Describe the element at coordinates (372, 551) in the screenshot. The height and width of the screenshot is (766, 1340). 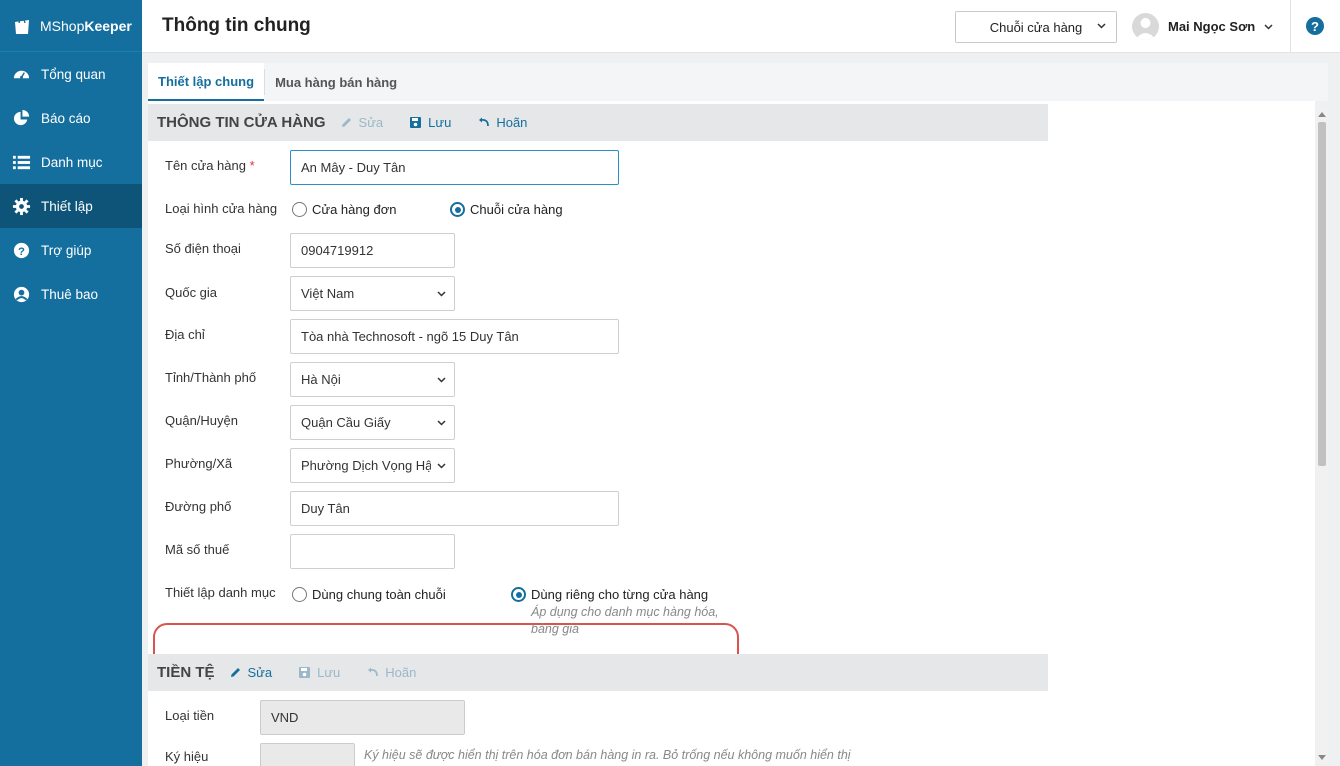
I see `tax-code-field` at that location.